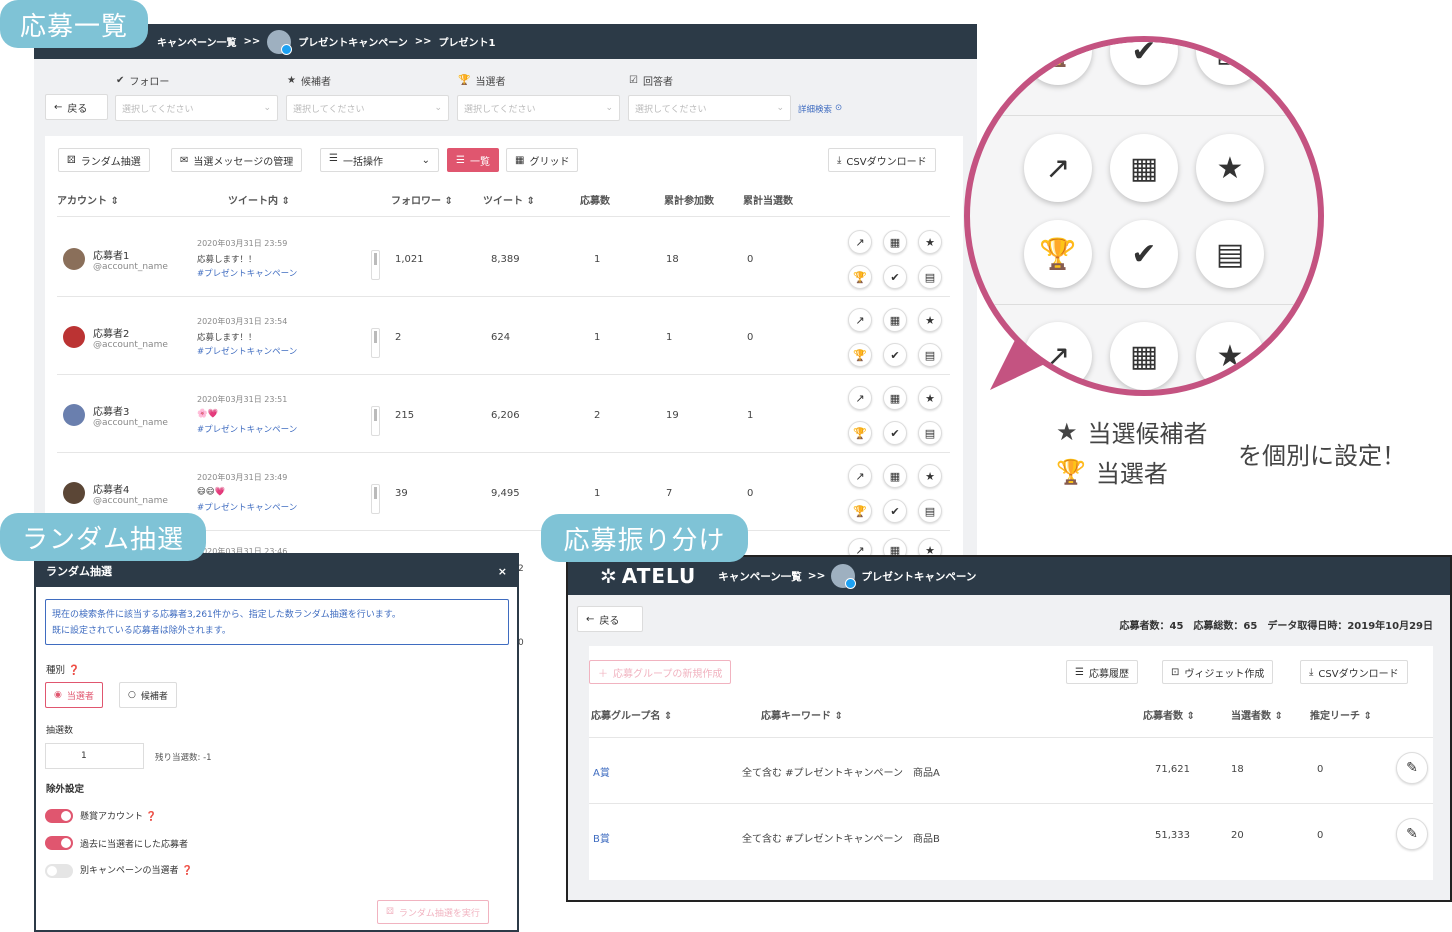  I want to click on widget-button: ⊡ ヴィジェット作成, so click(1218, 672).